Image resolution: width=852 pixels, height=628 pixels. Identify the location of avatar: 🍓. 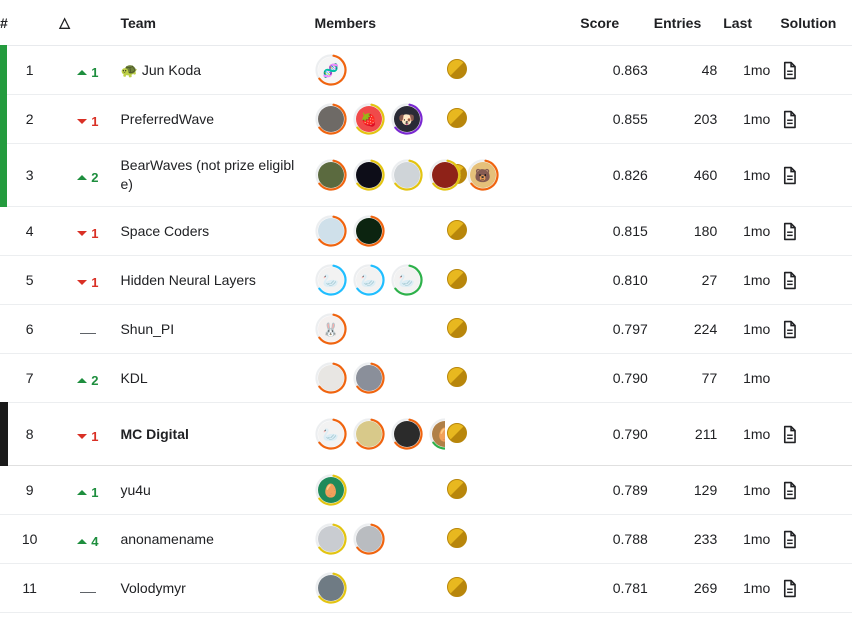
(368, 119).